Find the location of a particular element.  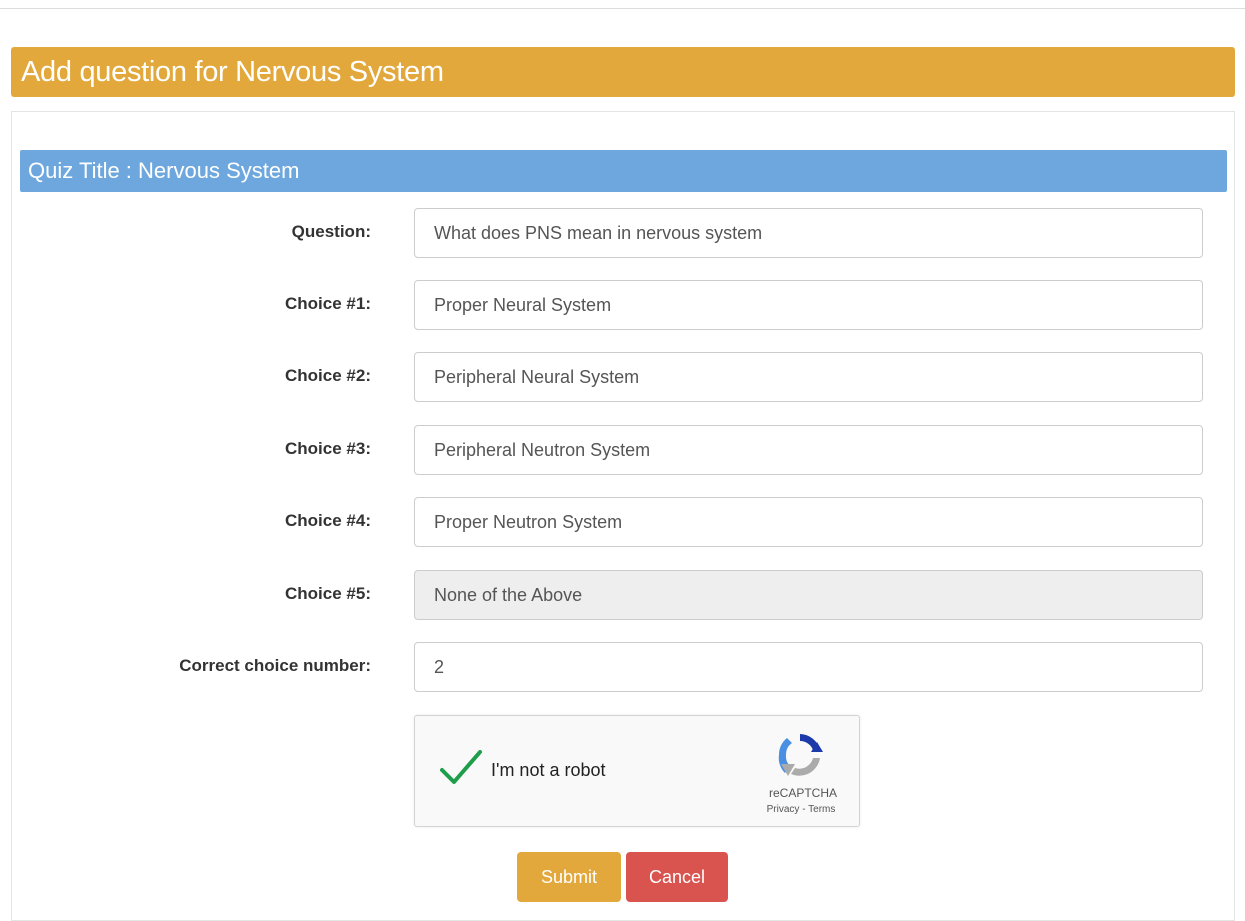

question-row: Question: is located at coordinates (622, 233).